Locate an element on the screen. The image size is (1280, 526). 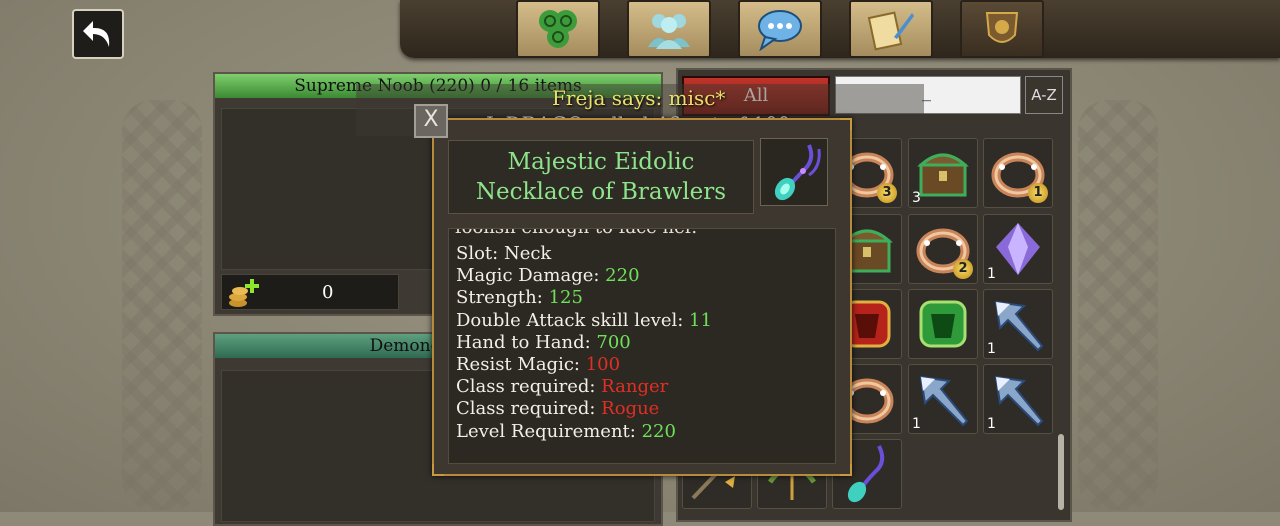
gold-coins-add-icon is located at coordinates (244, 293).